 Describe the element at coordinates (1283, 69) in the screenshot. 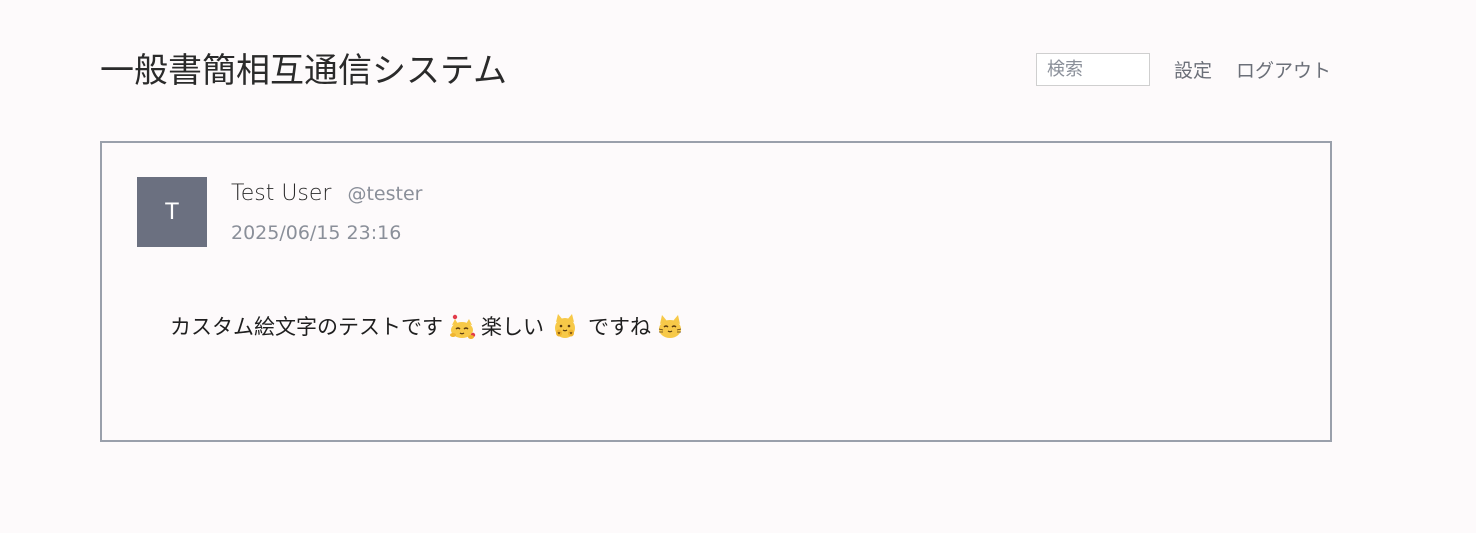

I see `logout-link: ログアウト` at that location.